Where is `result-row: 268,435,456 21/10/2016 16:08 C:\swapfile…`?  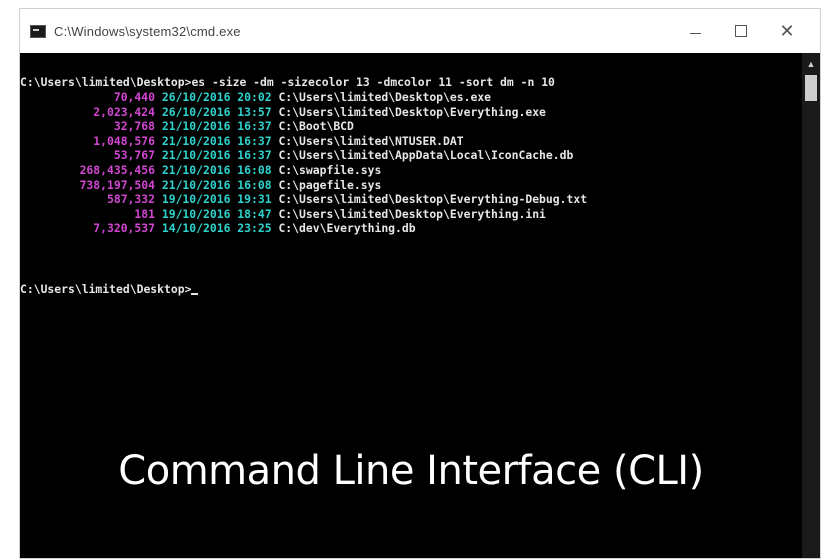 result-row: 268,435,456 21/10/2016 16:08 C:\swapfile… is located at coordinates (201, 170).